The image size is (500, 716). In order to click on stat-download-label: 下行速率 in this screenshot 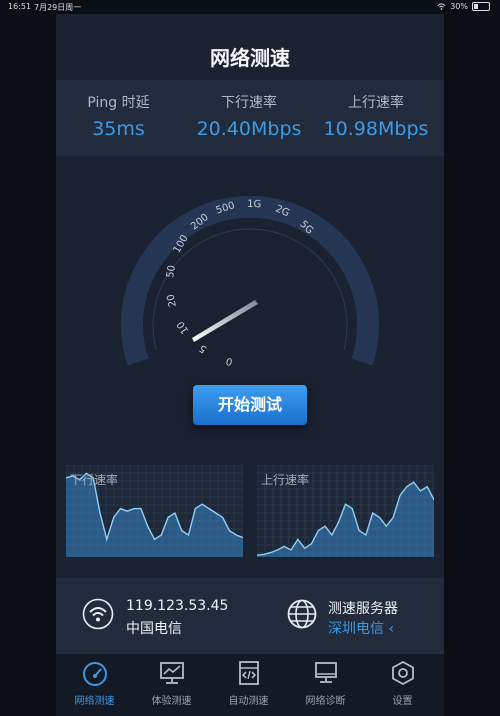, I will do `click(249, 103)`.